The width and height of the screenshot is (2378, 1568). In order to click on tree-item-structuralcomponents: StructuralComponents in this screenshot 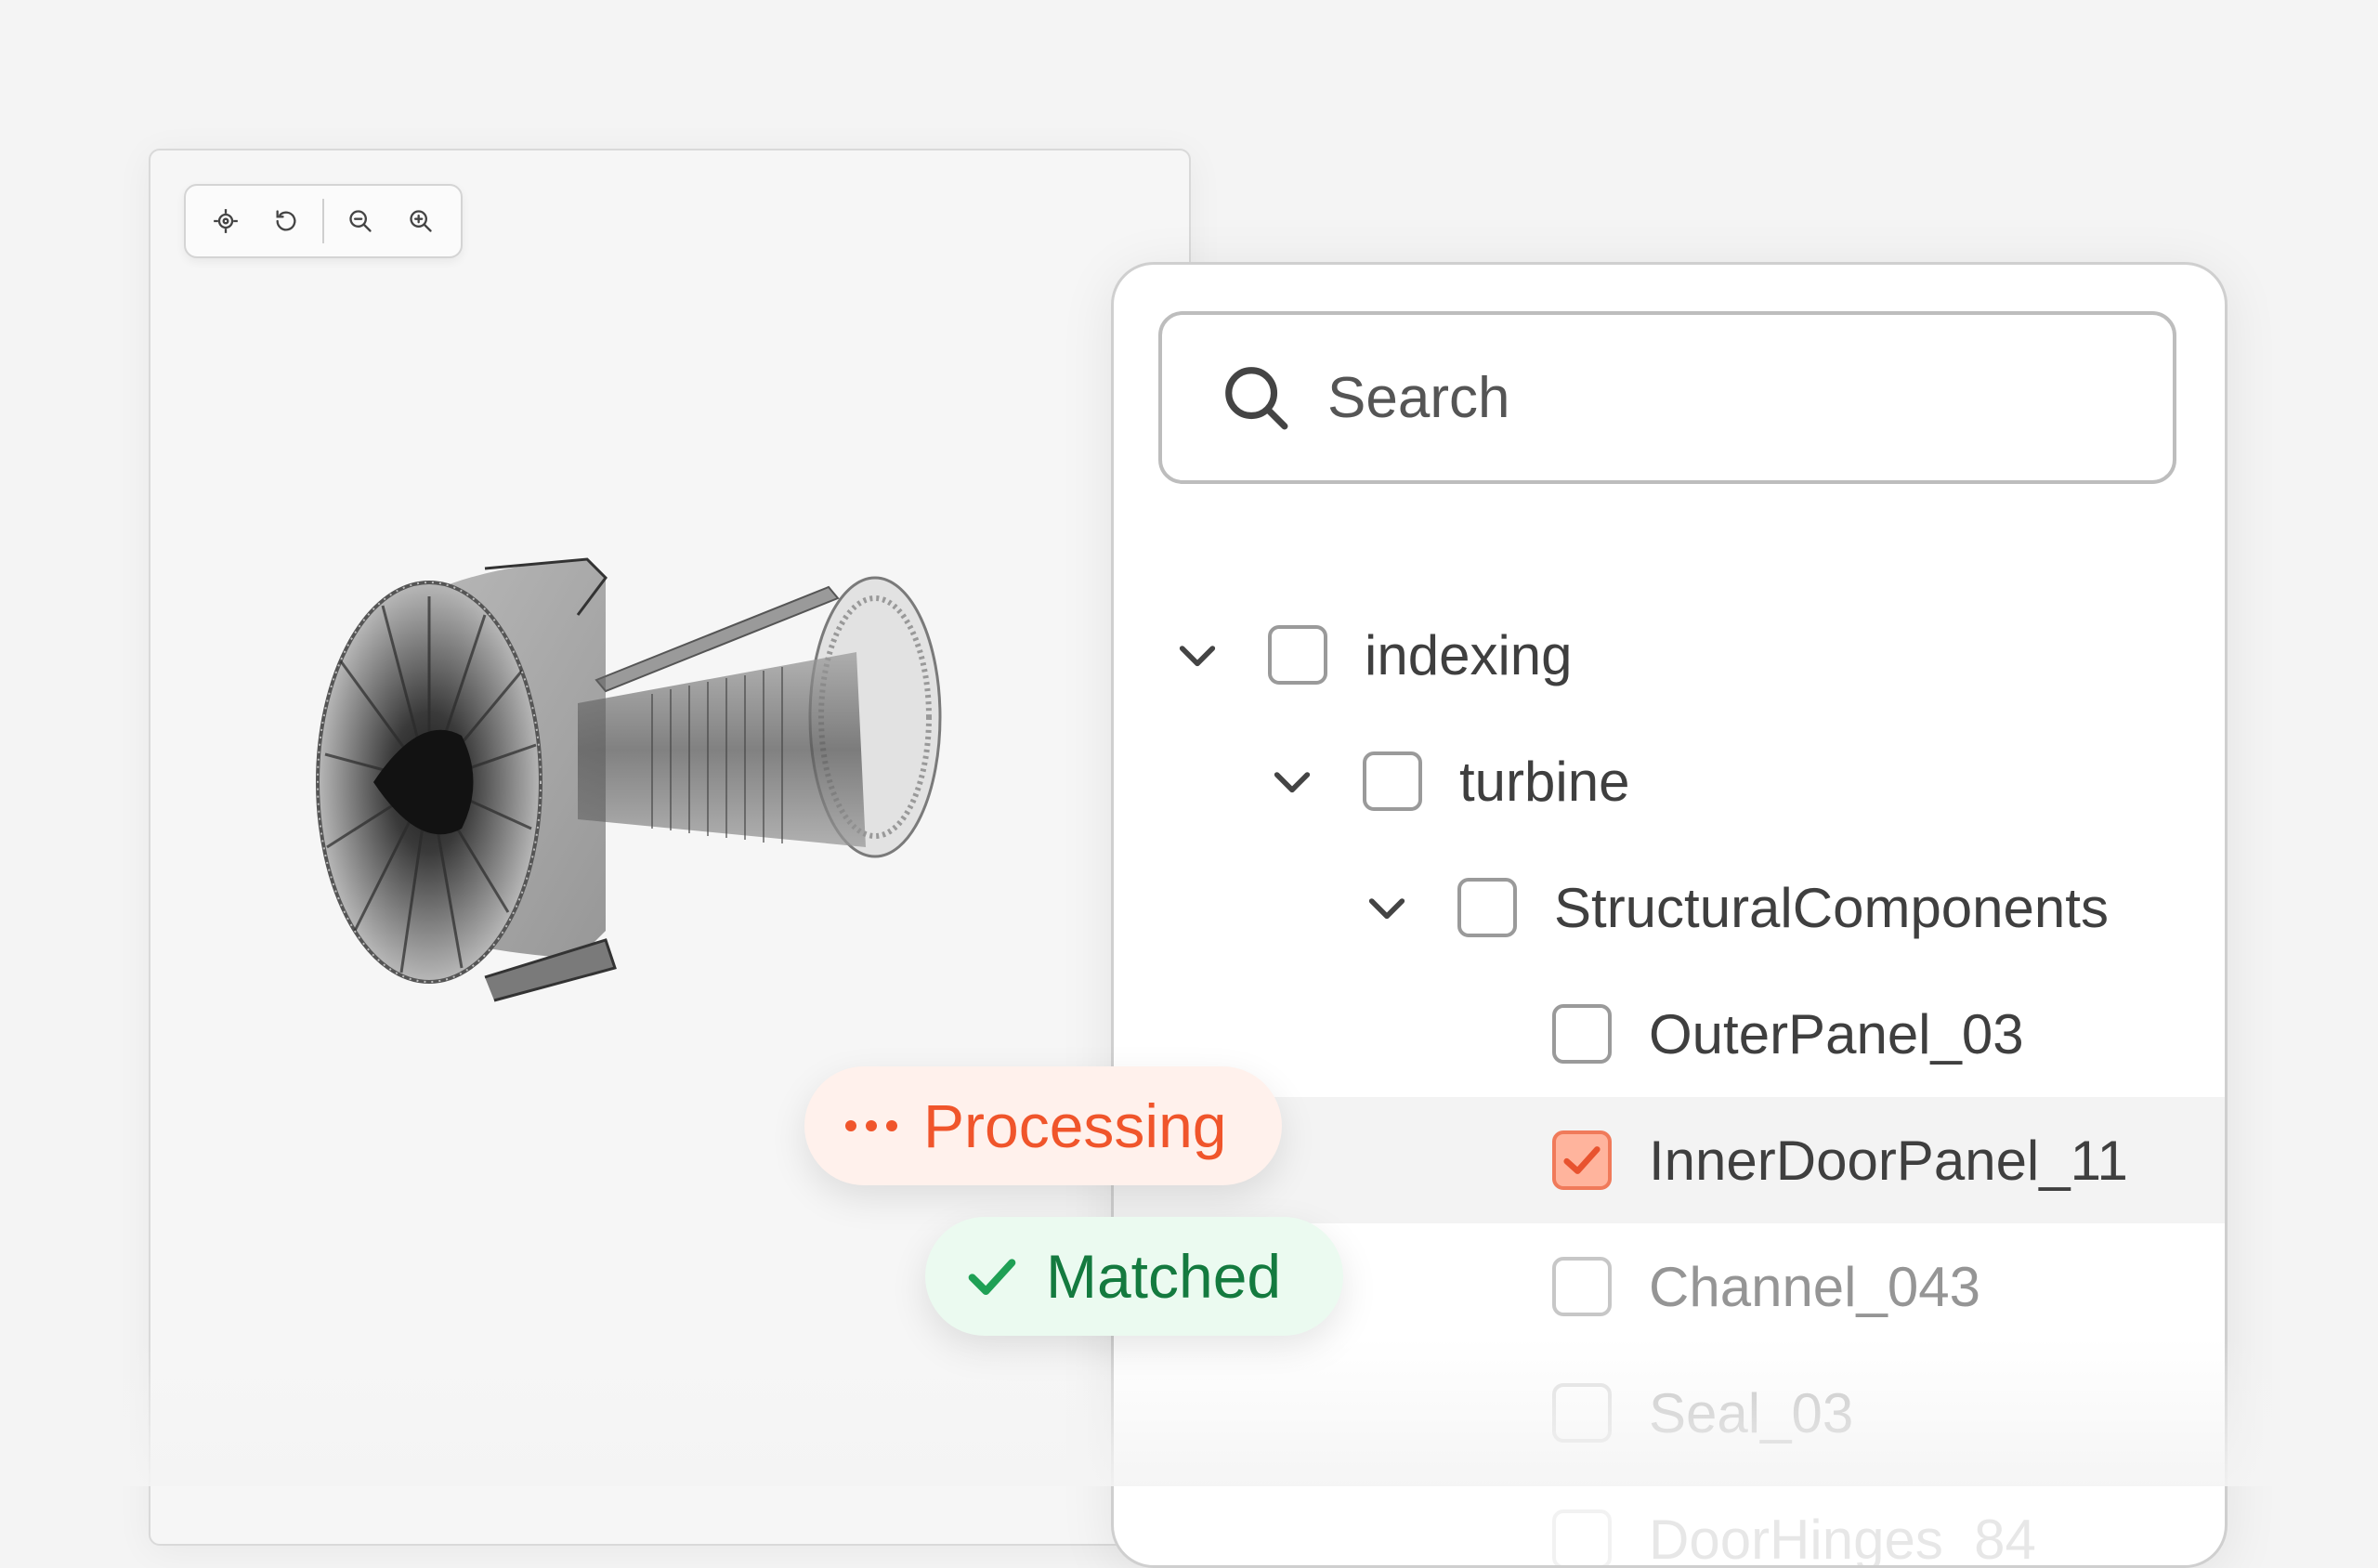, I will do `click(1670, 907)`.